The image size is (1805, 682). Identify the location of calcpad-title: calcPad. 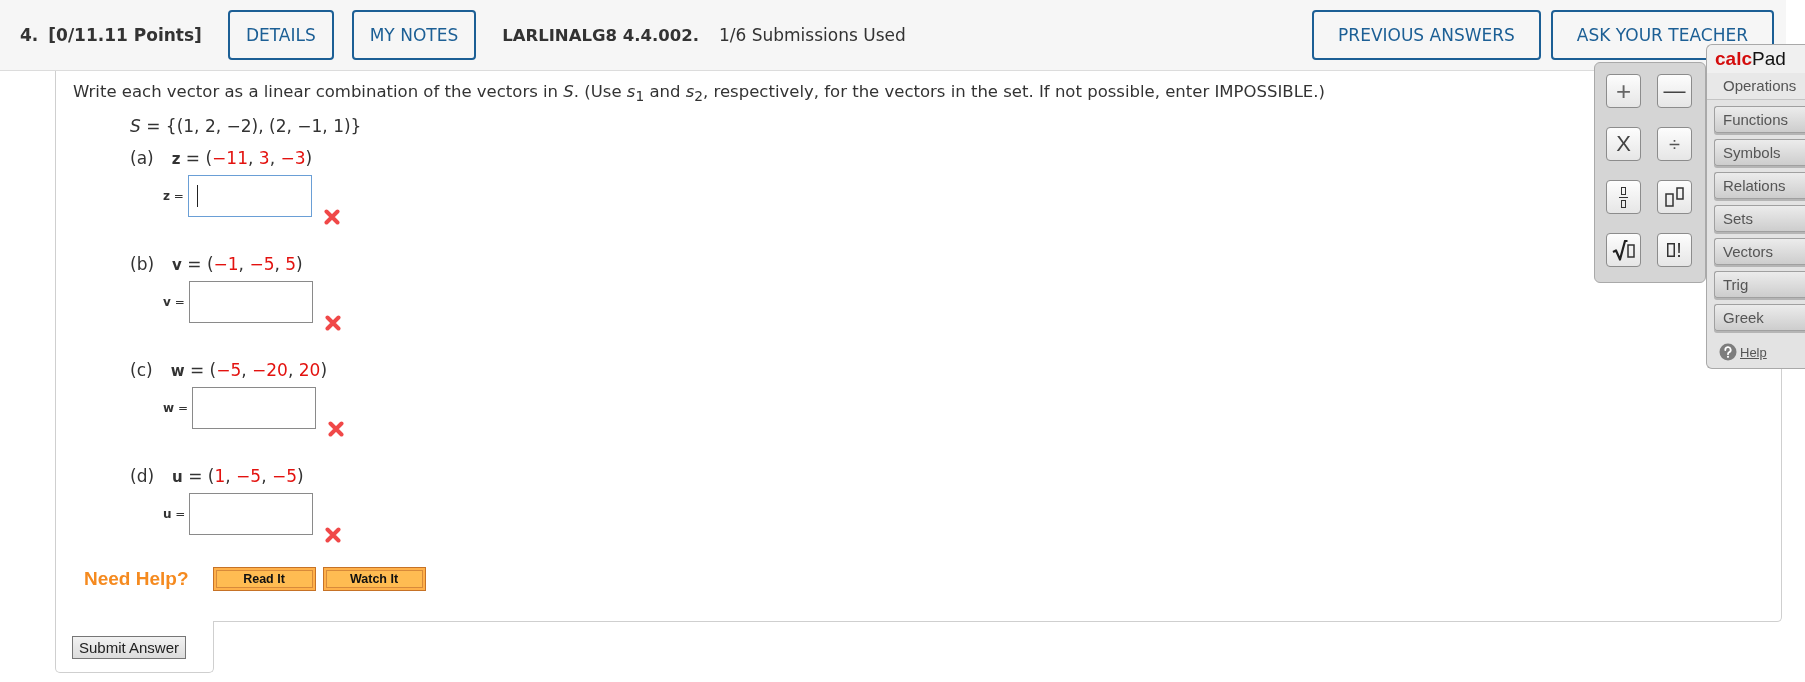
(1755, 58).